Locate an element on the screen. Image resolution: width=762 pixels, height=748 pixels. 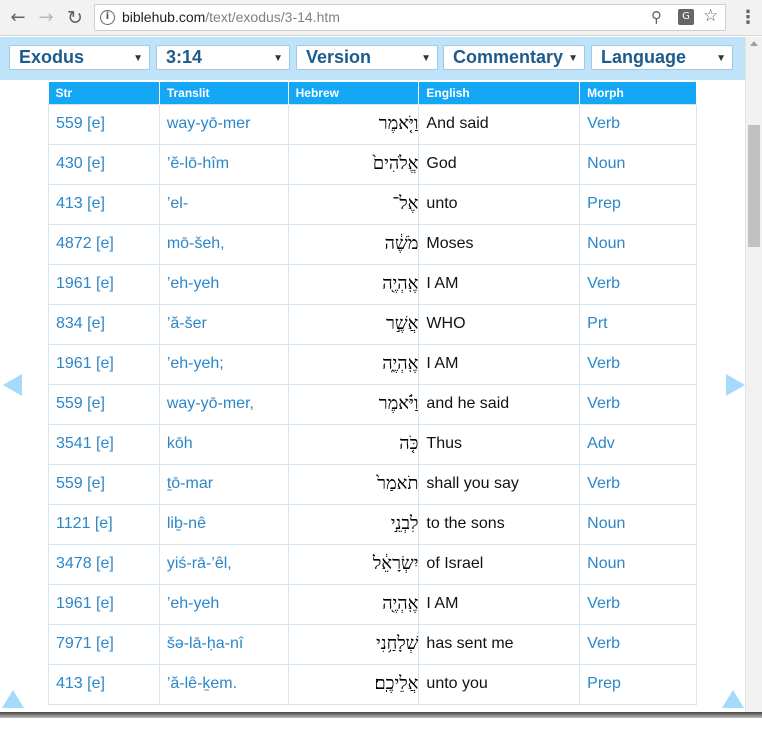
strongs-link: 430 [e] is located at coordinates (104, 164).